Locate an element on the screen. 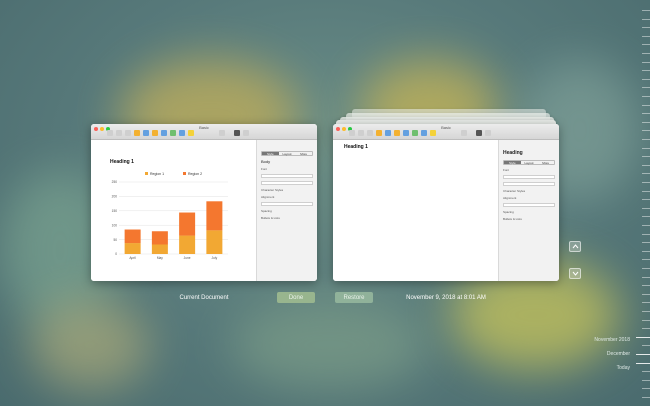  previous-version-button is located at coordinates (575, 246).